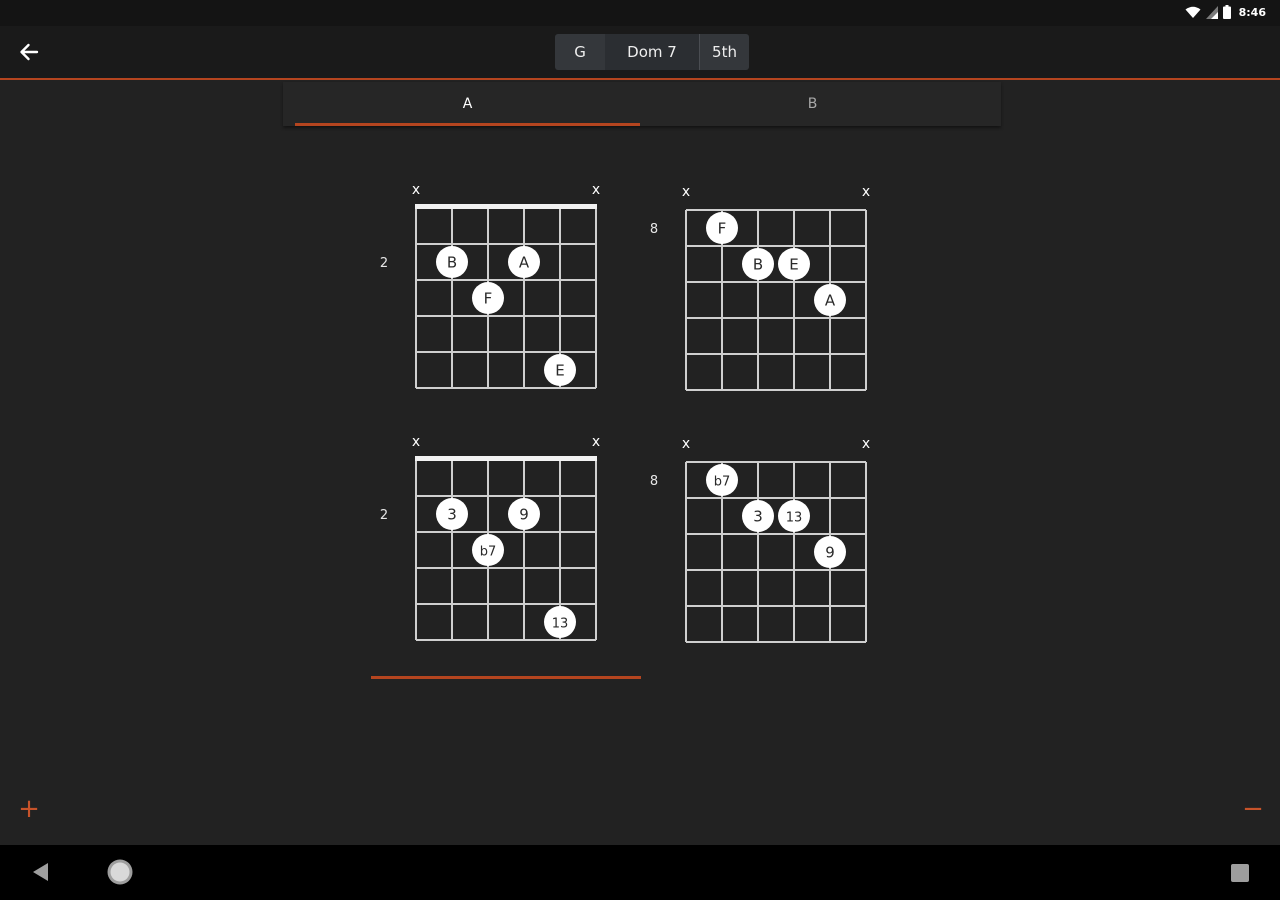 The image size is (1280, 900). Describe the element at coordinates (486, 535) in the screenshot. I see `chord-diagram: x x 2 3 9 b7 13` at that location.